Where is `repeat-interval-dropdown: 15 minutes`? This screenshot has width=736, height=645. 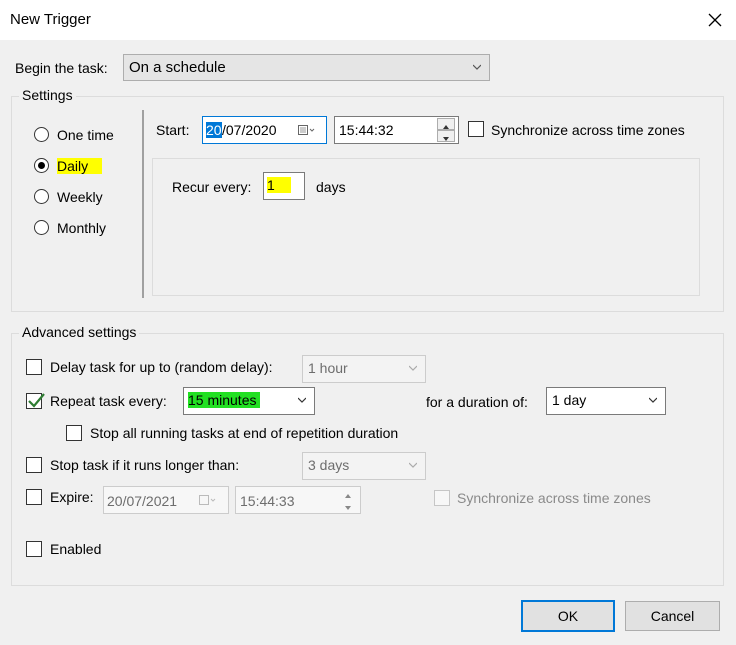 repeat-interval-dropdown: 15 minutes is located at coordinates (249, 401).